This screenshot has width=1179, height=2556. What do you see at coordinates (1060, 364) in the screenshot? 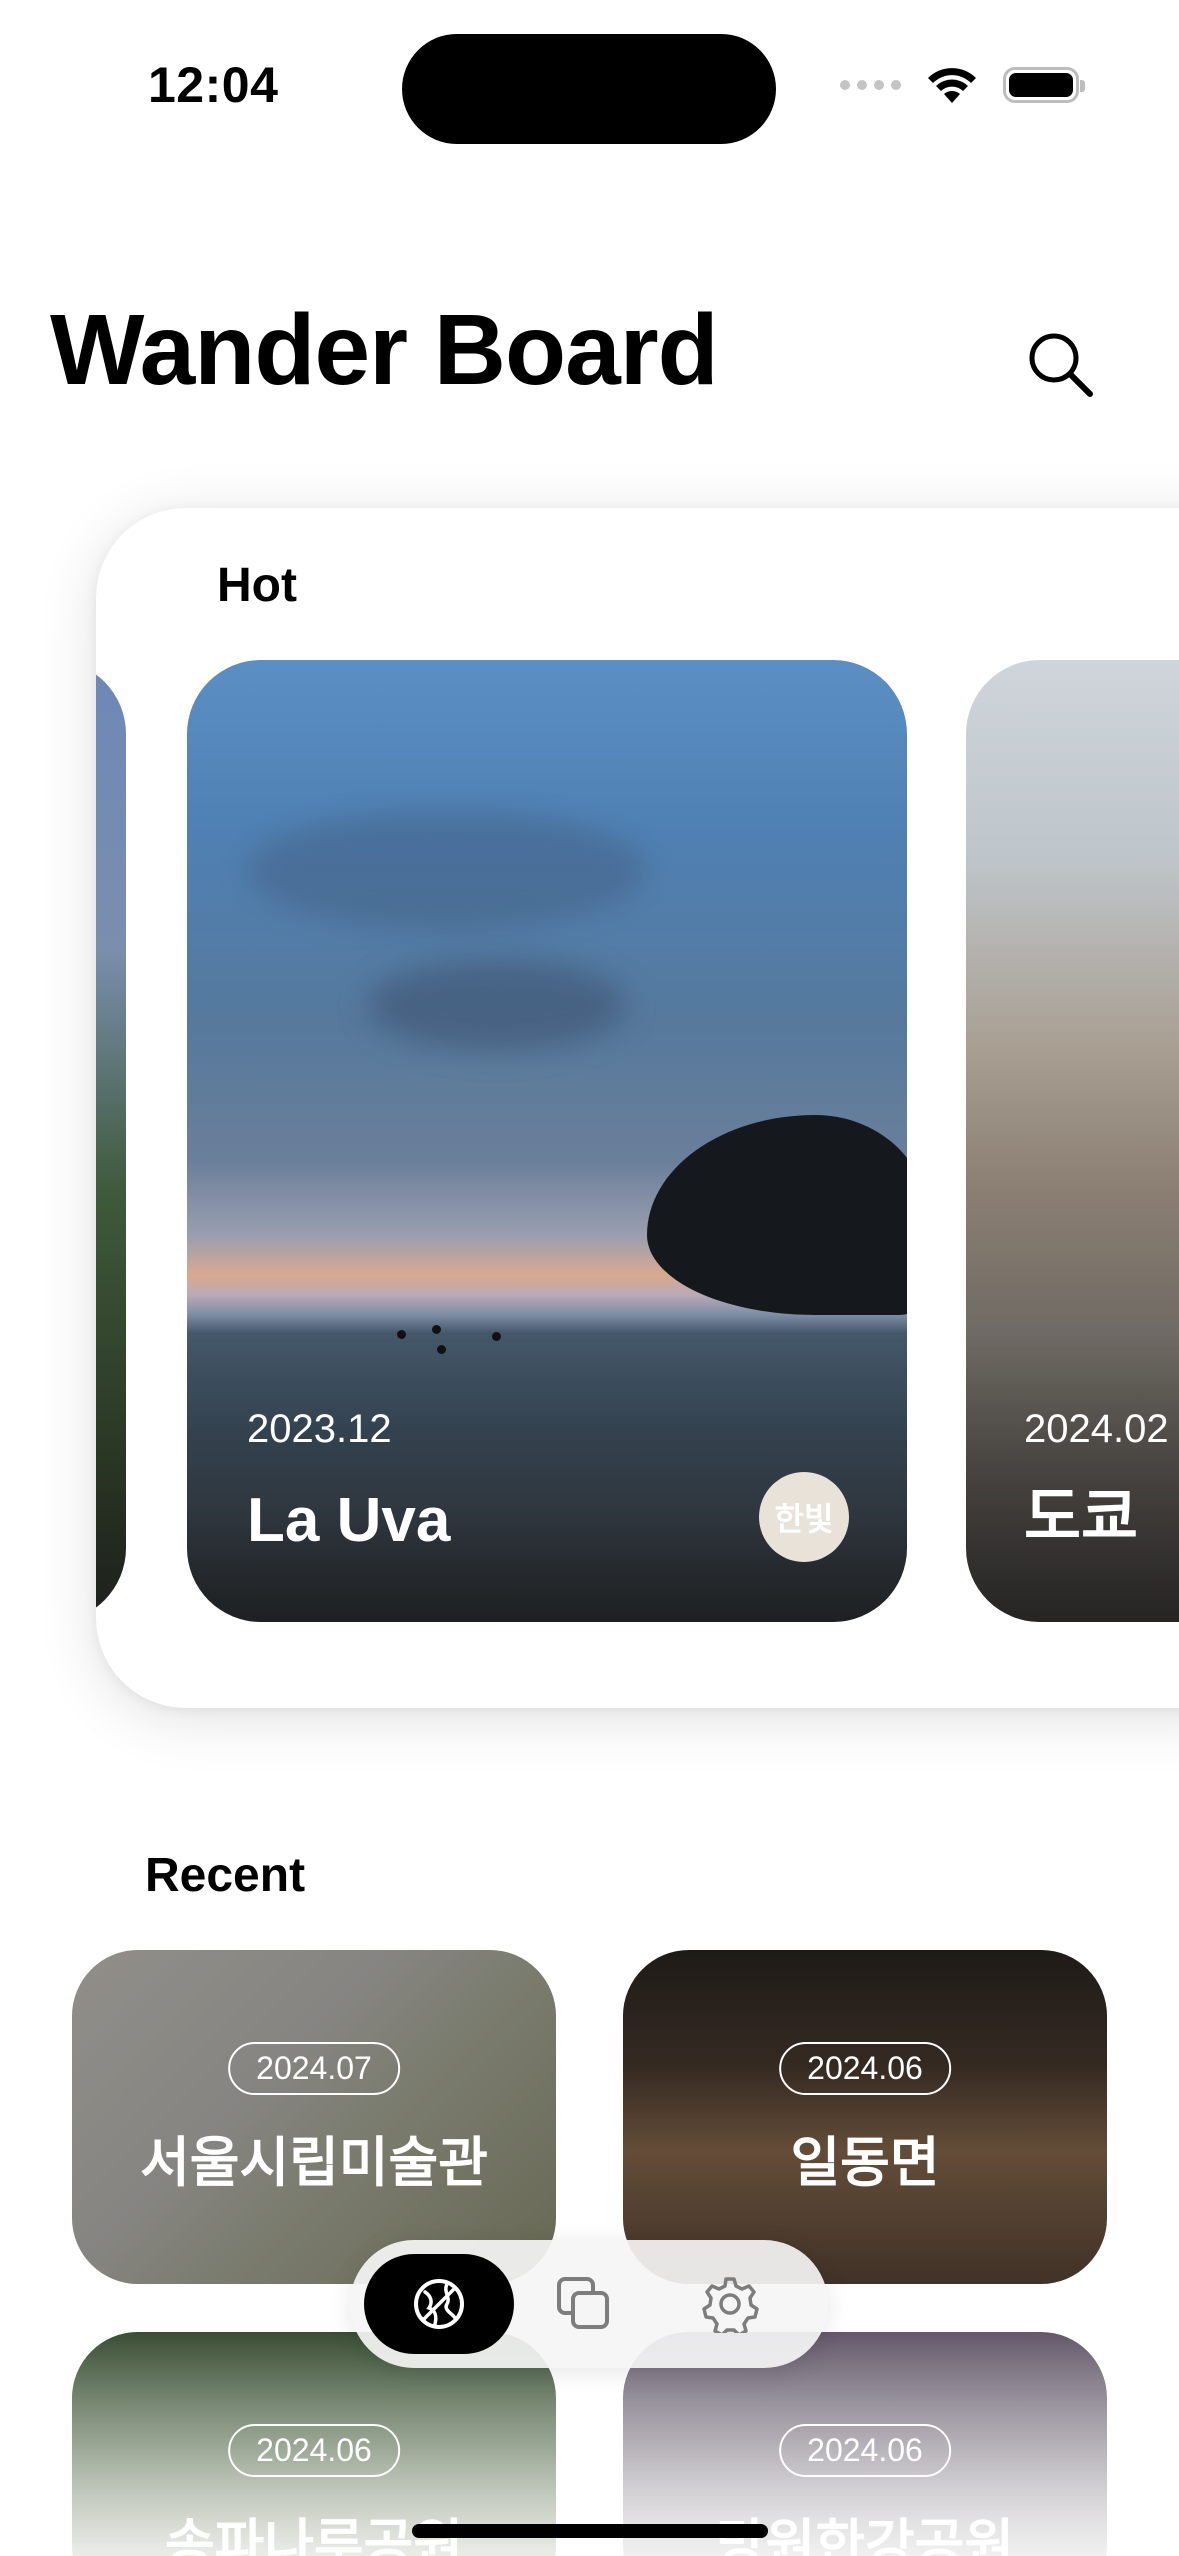
I see `search-icon` at bounding box center [1060, 364].